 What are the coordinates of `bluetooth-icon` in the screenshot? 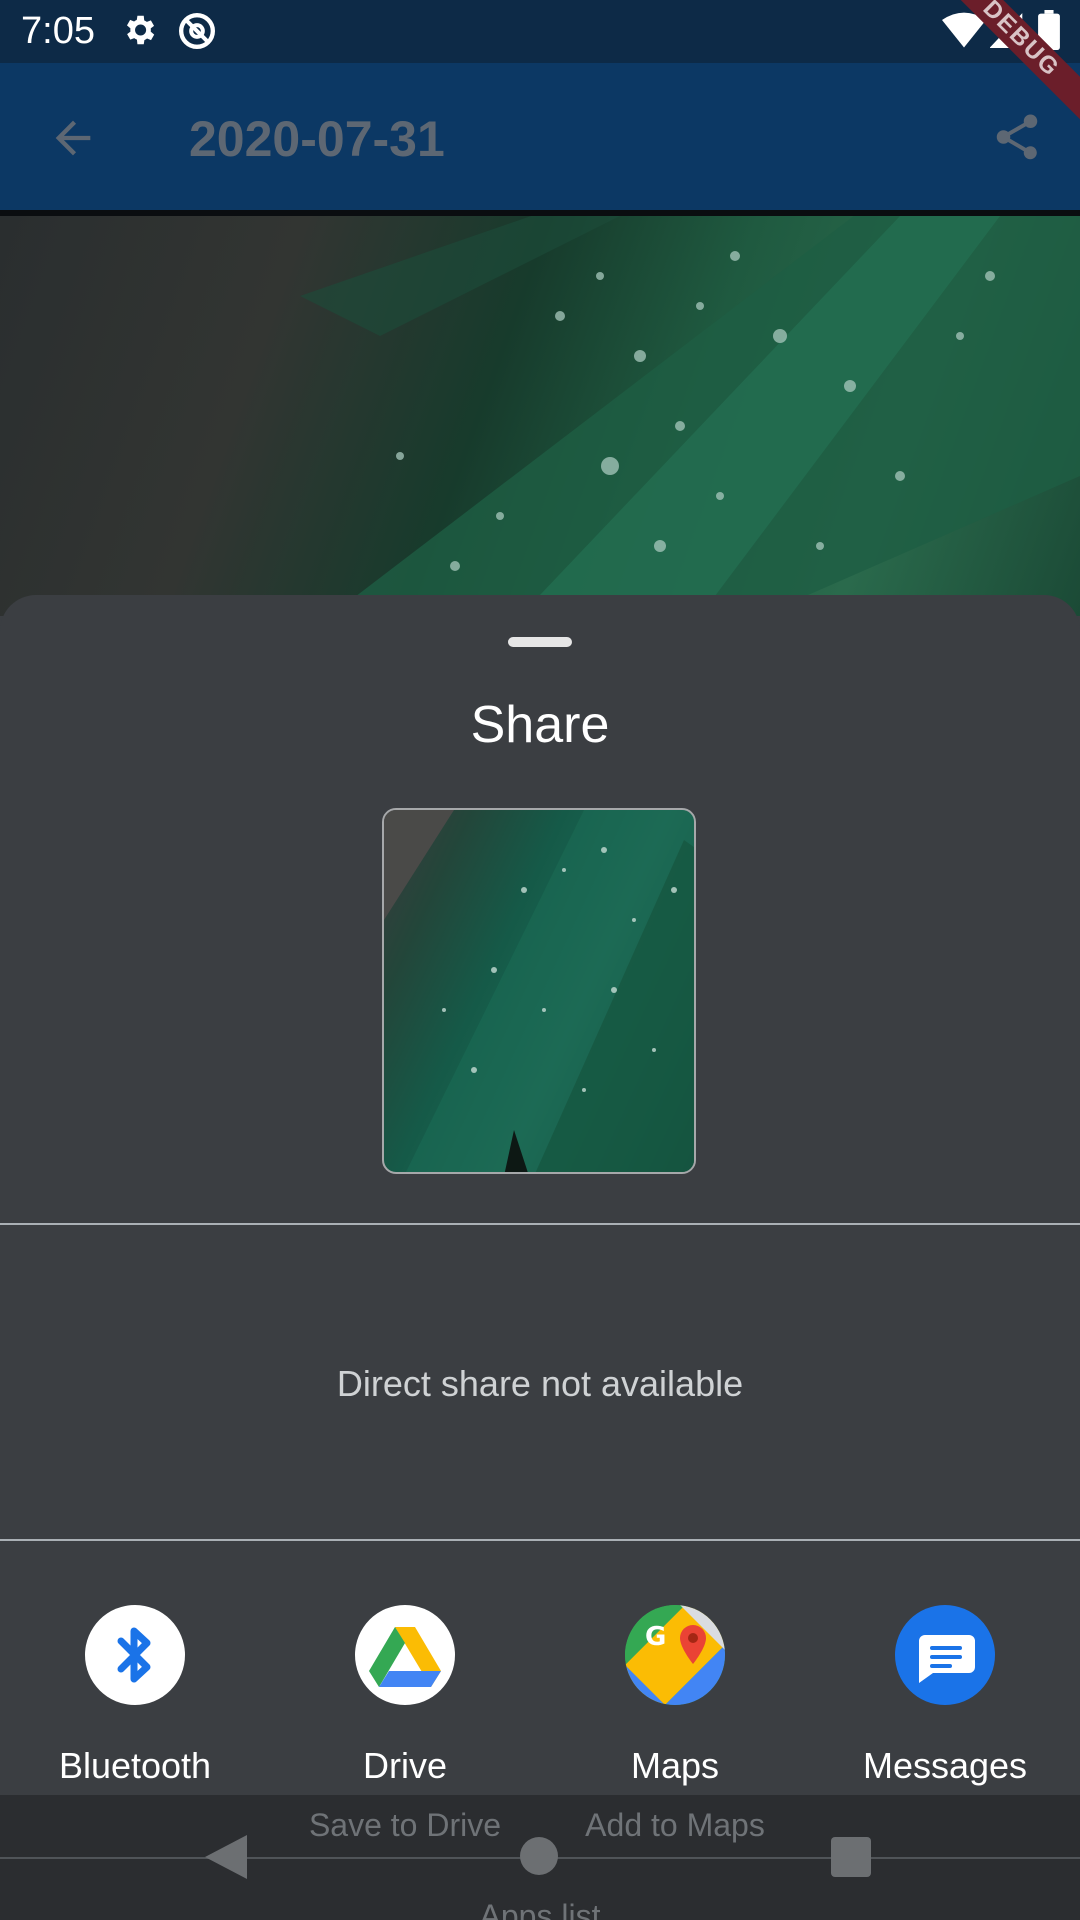 It's located at (135, 1655).